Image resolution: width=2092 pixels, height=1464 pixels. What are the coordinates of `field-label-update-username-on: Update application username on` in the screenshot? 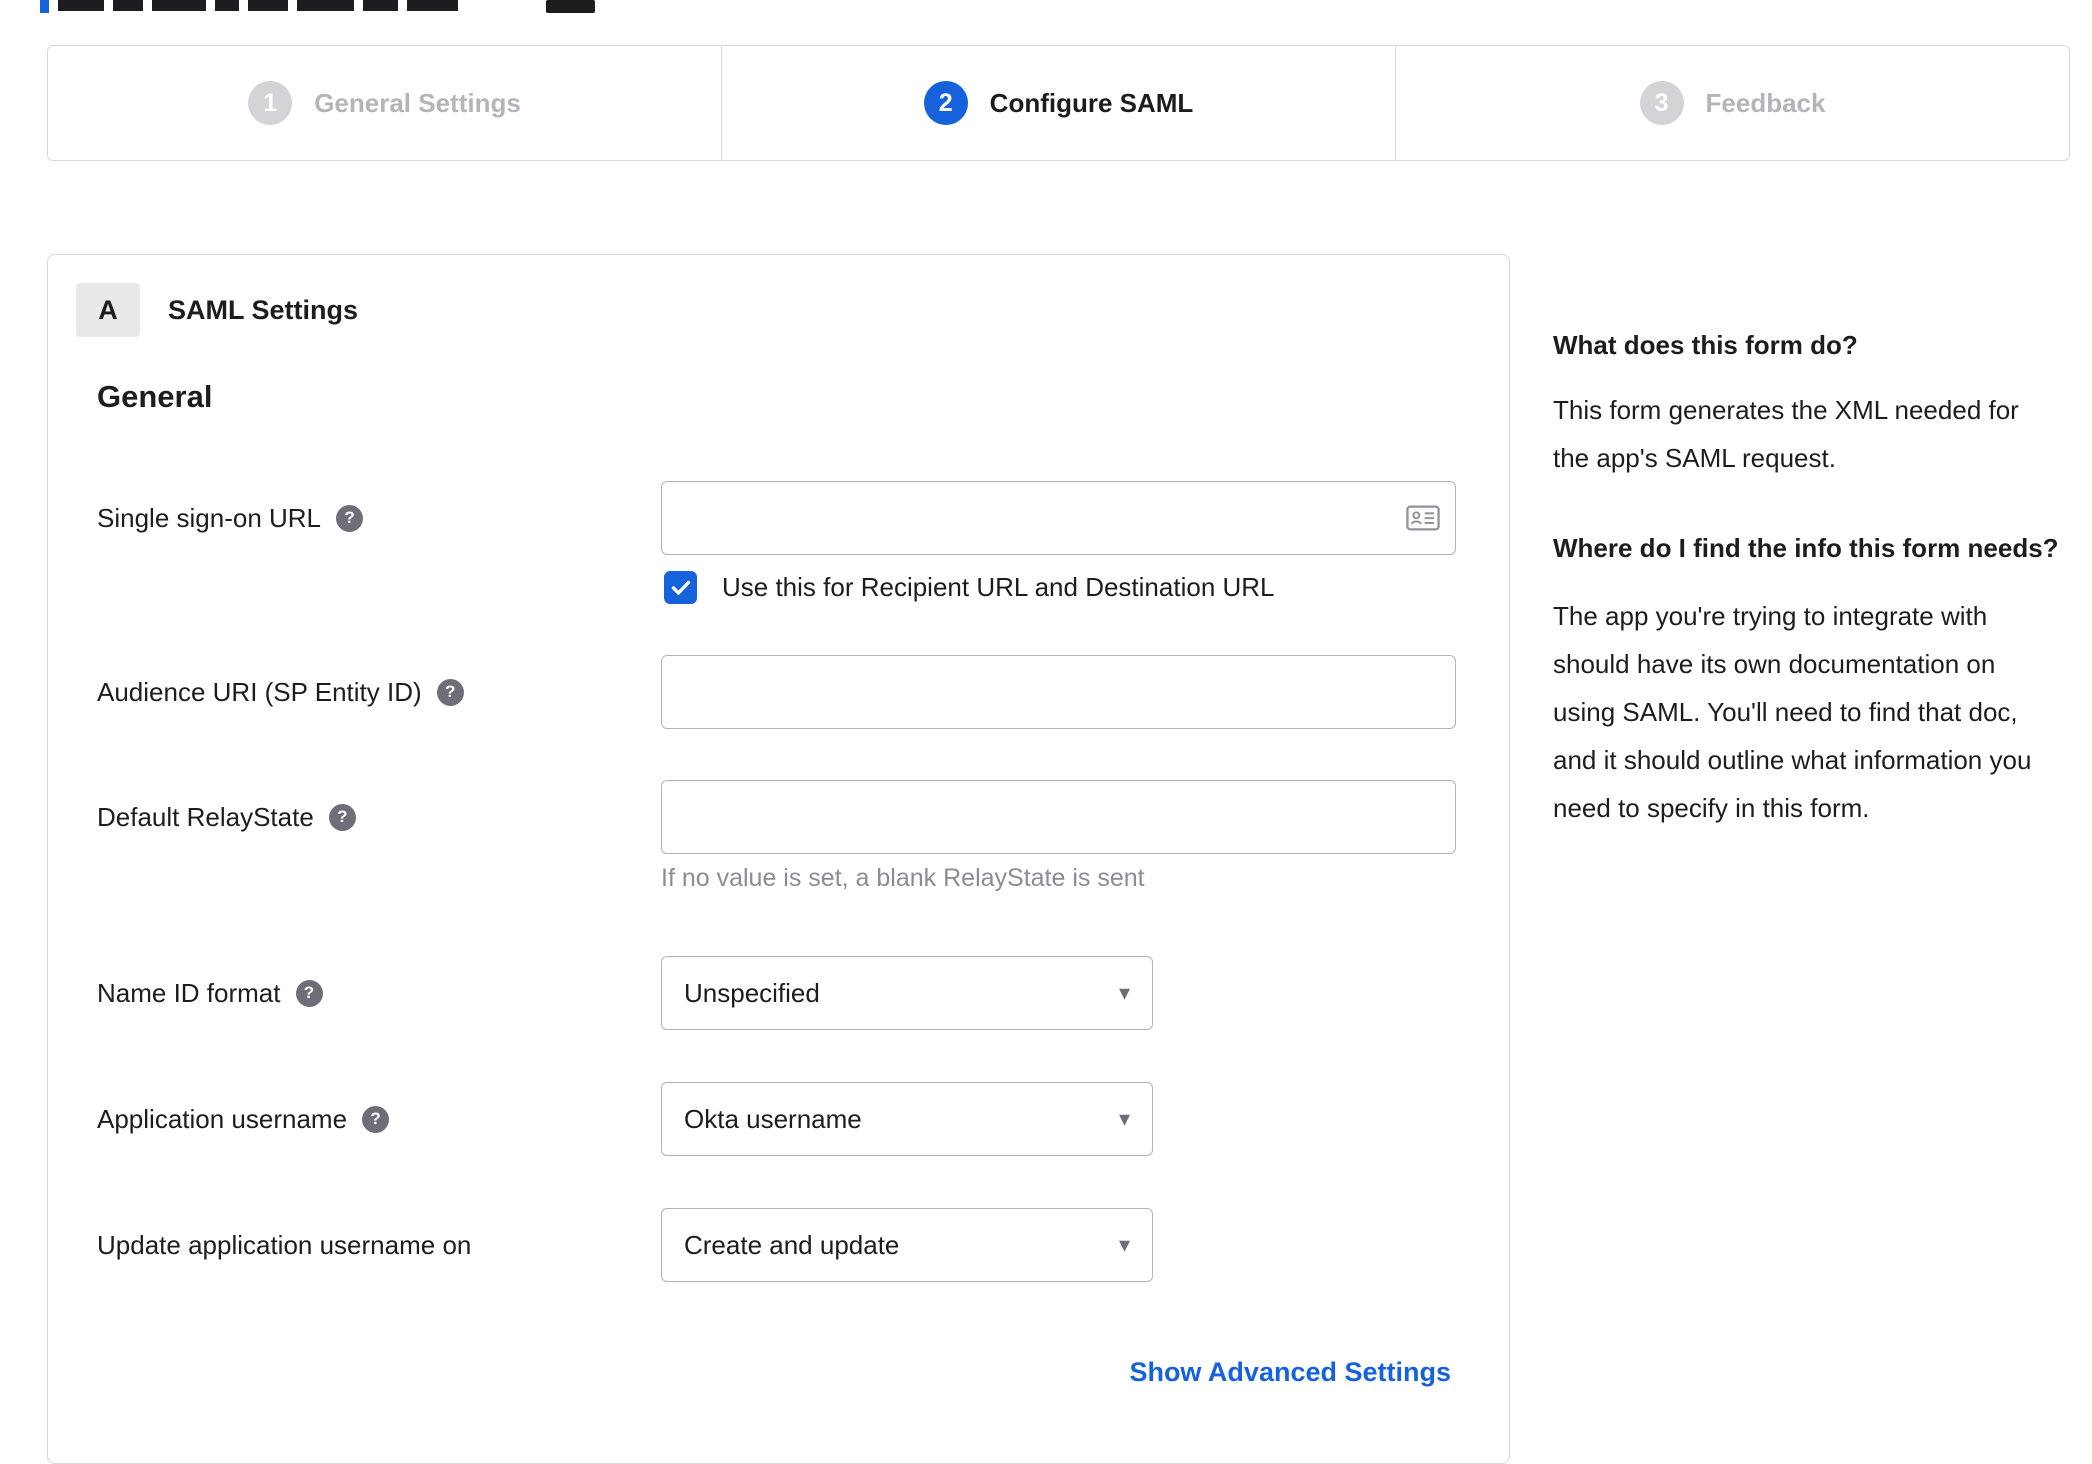 It's located at (284, 1245).